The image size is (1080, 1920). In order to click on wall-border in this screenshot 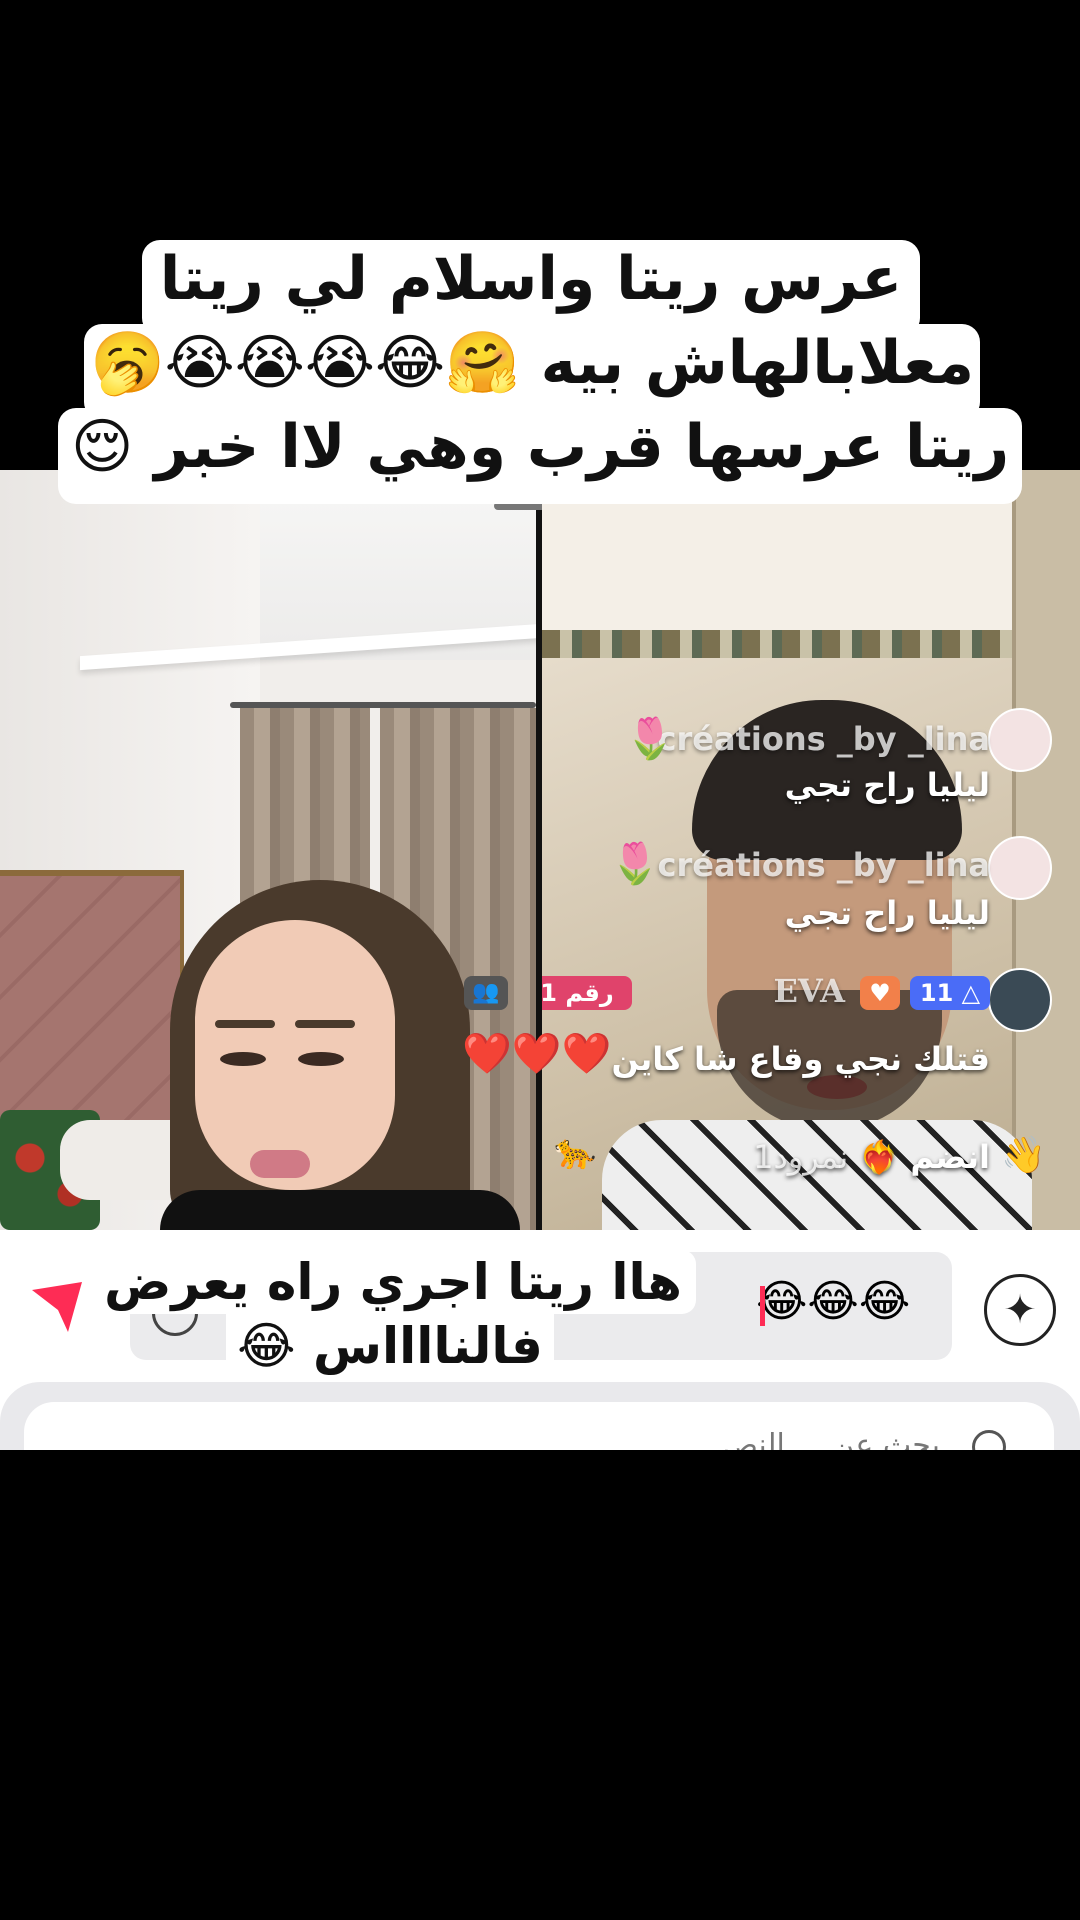, I will do `click(811, 644)`.